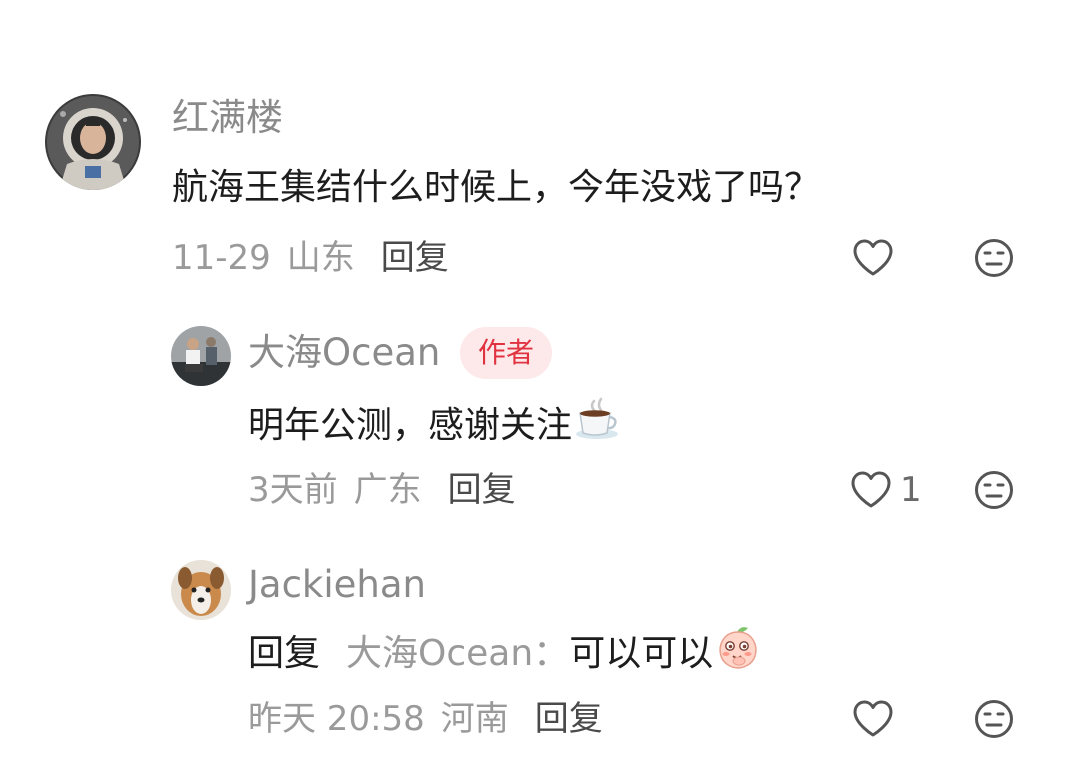 This screenshot has height=773, width=1080. I want to click on coffee-cup-emoji, so click(597, 426).